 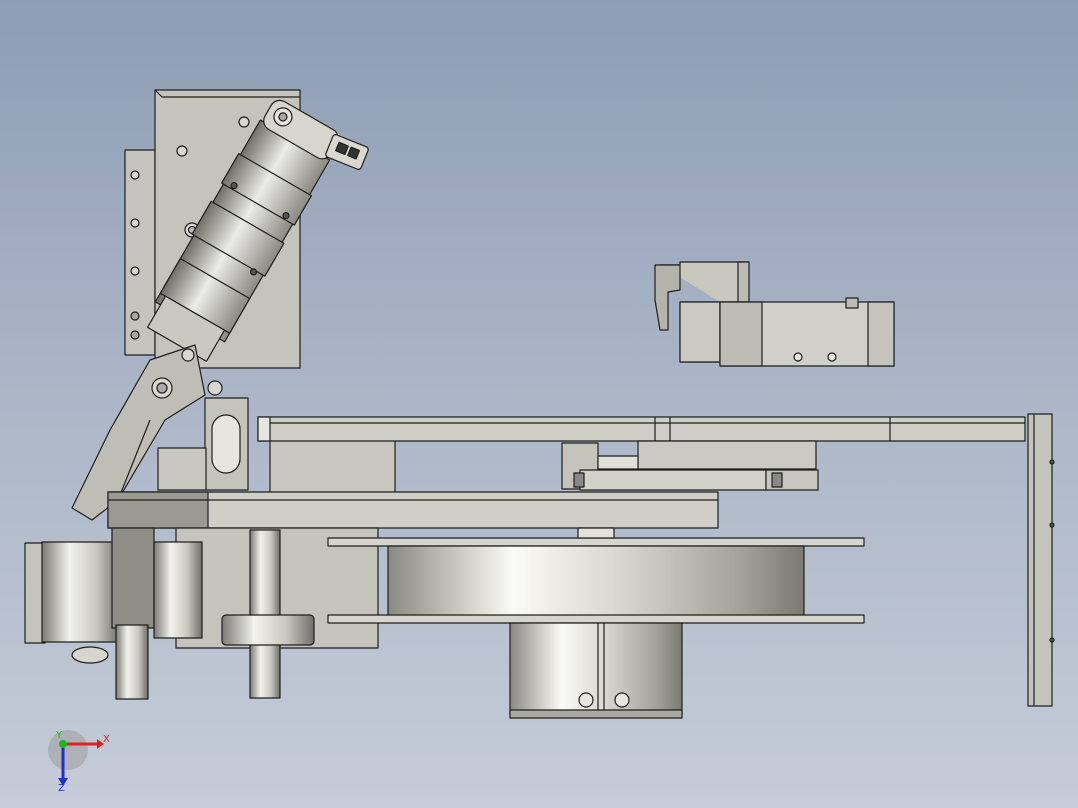 I want to click on left-roller, so click(x=113, y=613).